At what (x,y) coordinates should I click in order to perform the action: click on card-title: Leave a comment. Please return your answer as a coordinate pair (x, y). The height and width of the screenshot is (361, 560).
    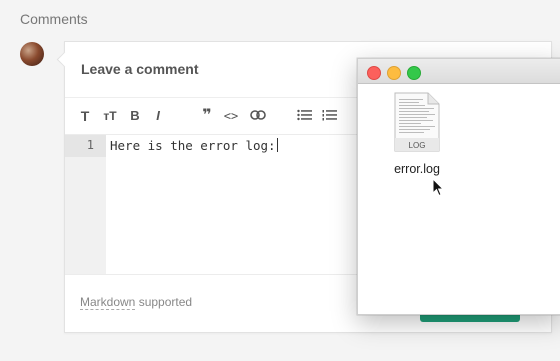
    Looking at the image, I should click on (140, 69).